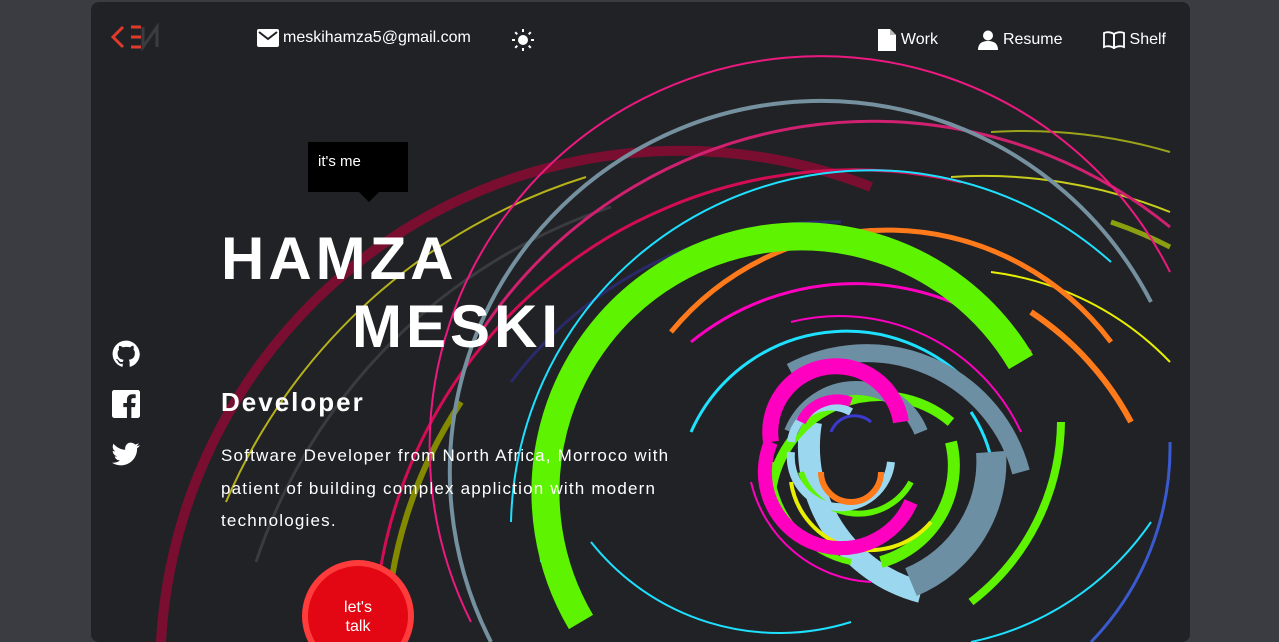  I want to click on facebook-icon, so click(126, 404).